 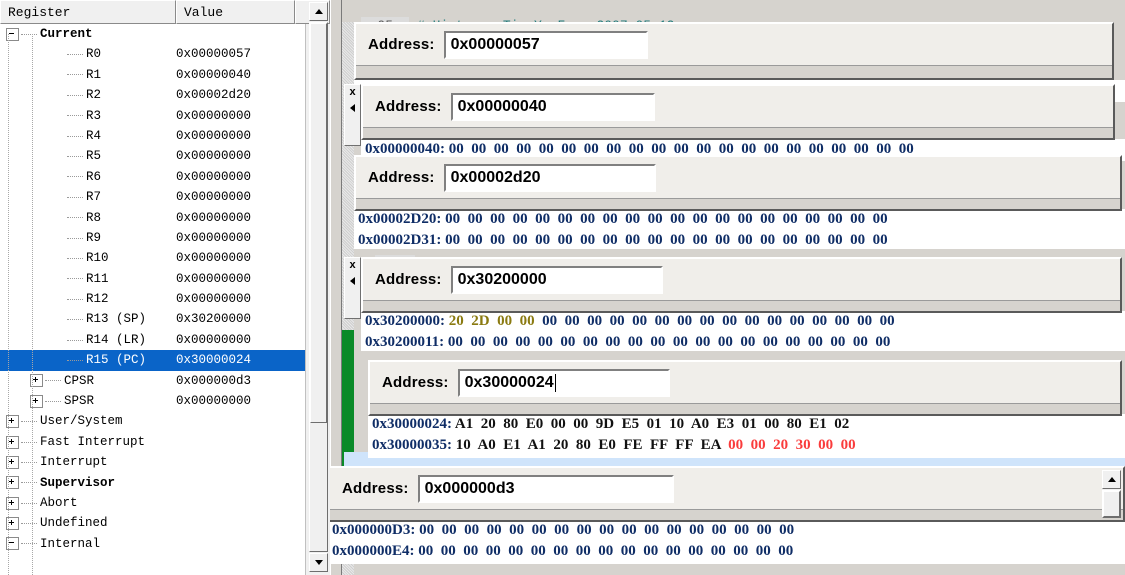 I want to click on column-header-register: Register, so click(x=88, y=12).